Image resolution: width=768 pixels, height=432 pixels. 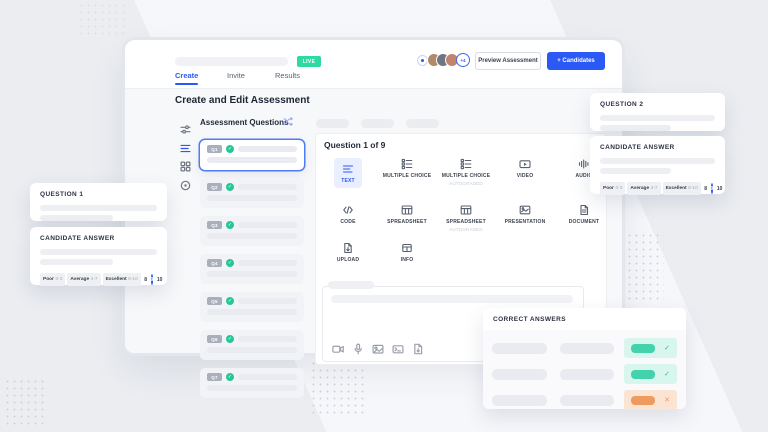 I want to click on editor-toolbar, so click(x=378, y=349).